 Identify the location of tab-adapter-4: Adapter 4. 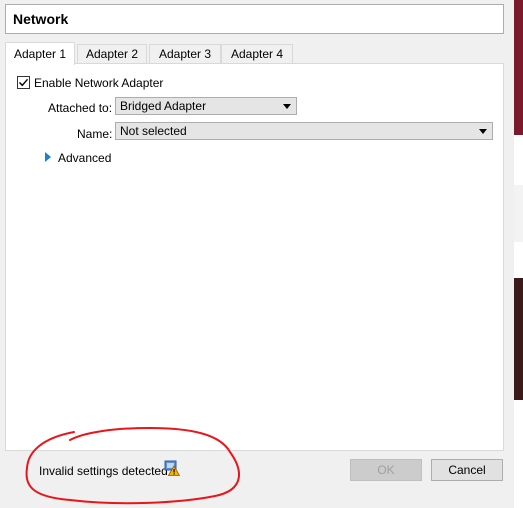
(257, 54).